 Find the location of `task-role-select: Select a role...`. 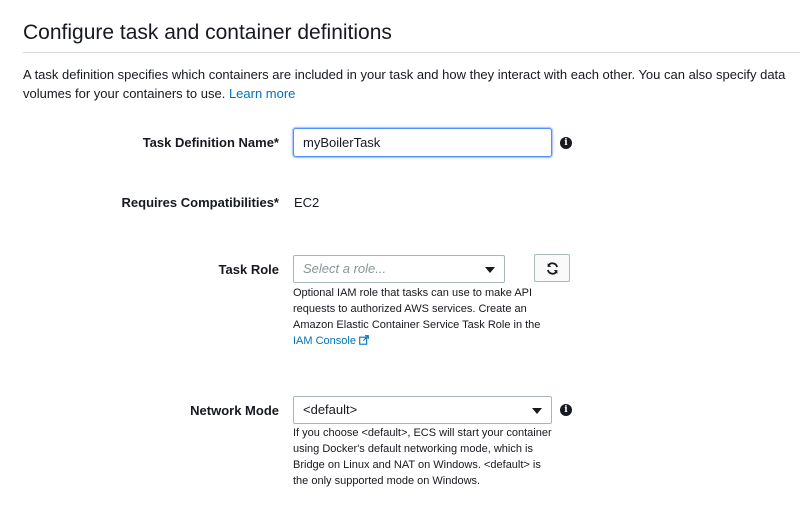

task-role-select: Select a role... is located at coordinates (399, 269).